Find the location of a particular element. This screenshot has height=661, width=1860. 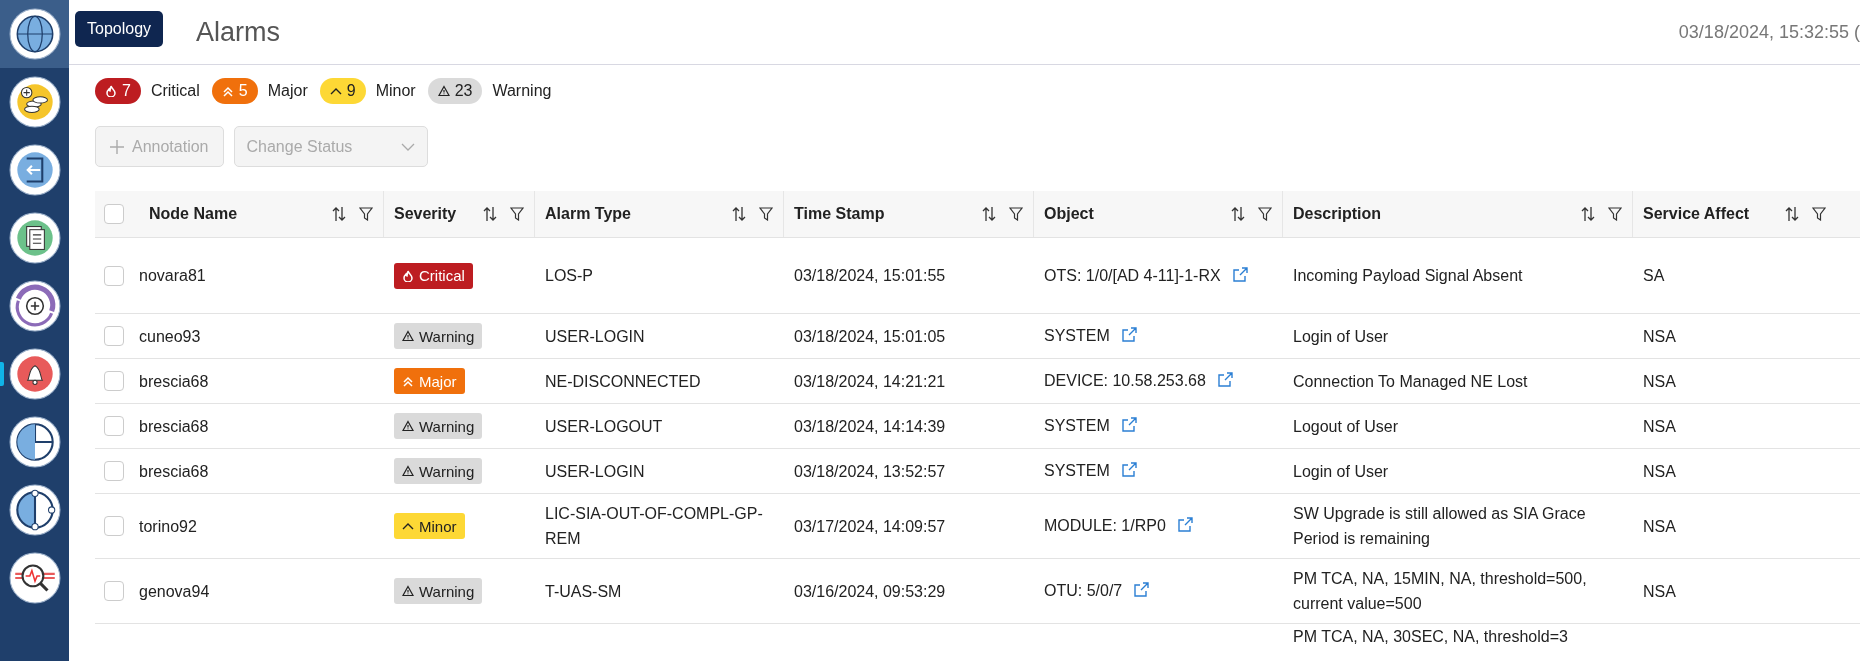

timestamp: 03/18/2024, 15:32:55 ( is located at coordinates (1769, 32).